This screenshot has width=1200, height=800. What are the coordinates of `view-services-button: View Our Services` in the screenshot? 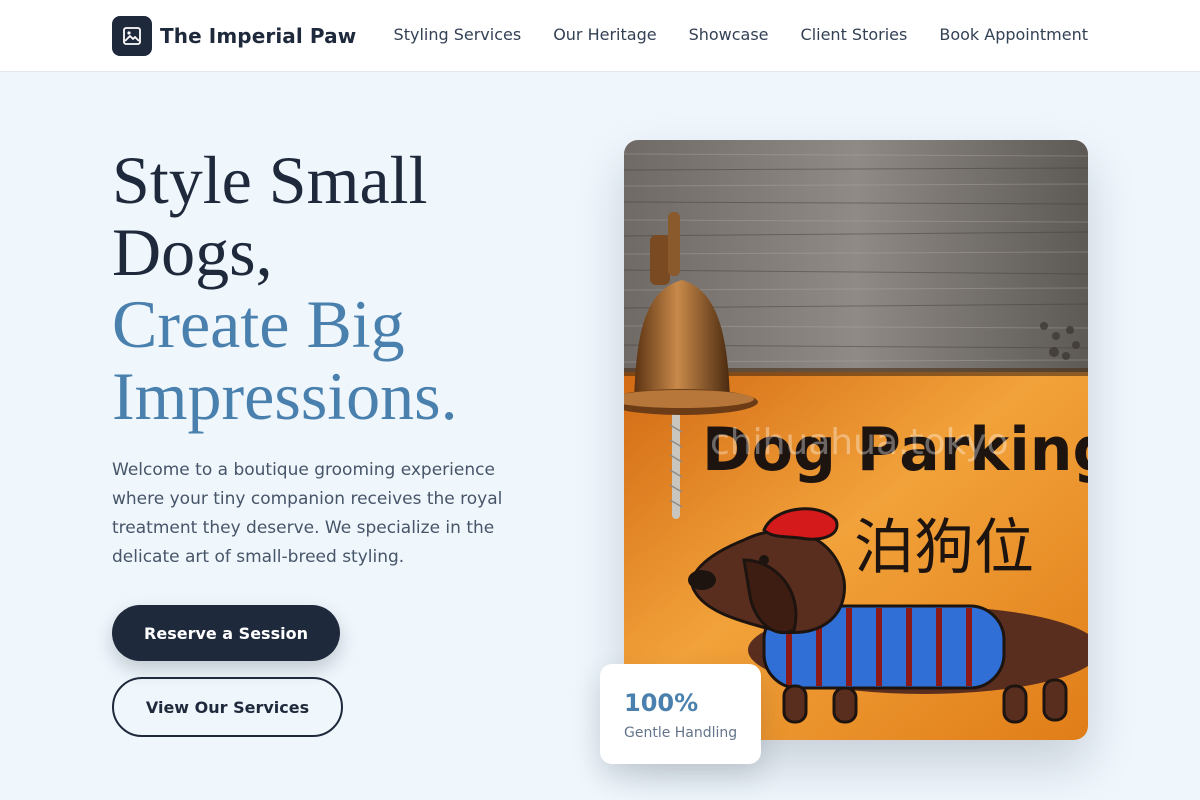 It's located at (227, 707).